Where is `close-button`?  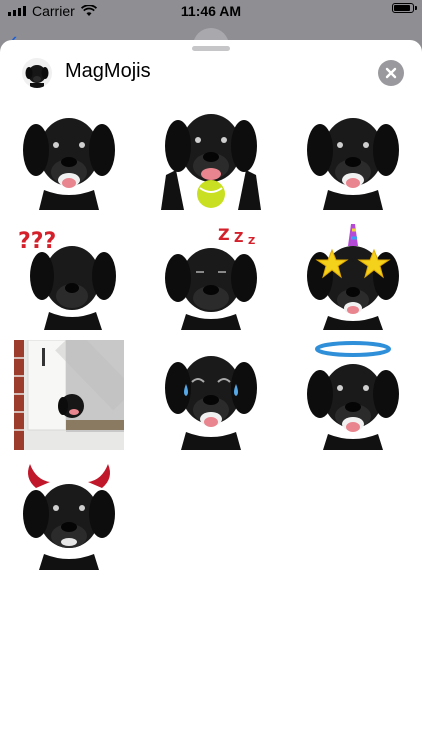 close-button is located at coordinates (391, 73).